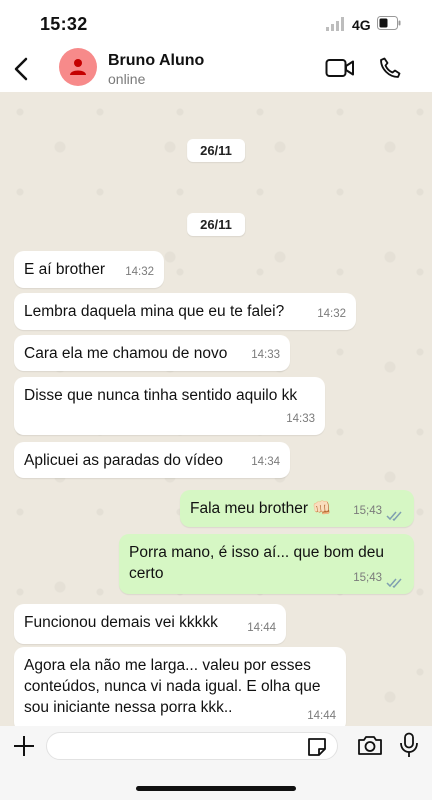  Describe the element at coordinates (361, 25) in the screenshot. I see `network-type: 4G` at that location.